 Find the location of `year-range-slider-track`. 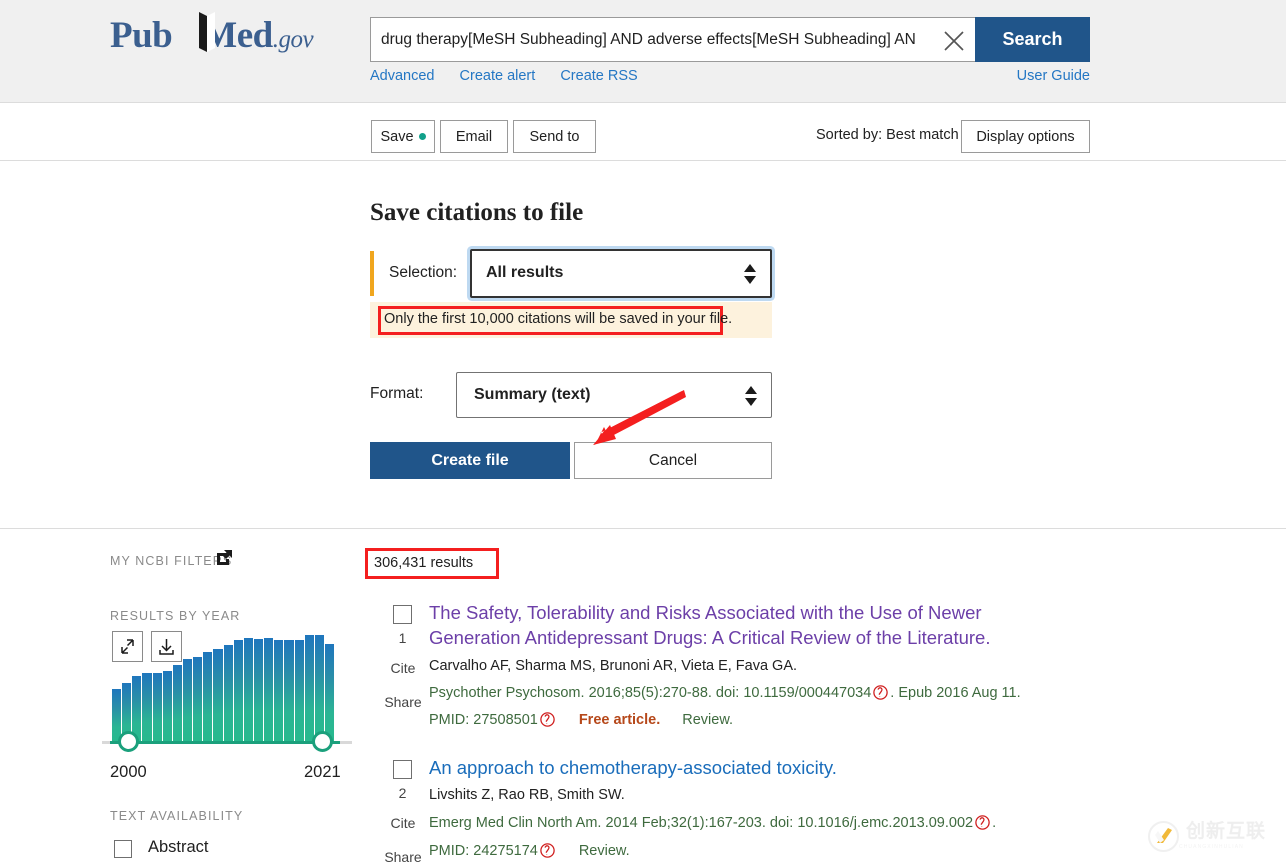

year-range-slider-track is located at coordinates (225, 742).